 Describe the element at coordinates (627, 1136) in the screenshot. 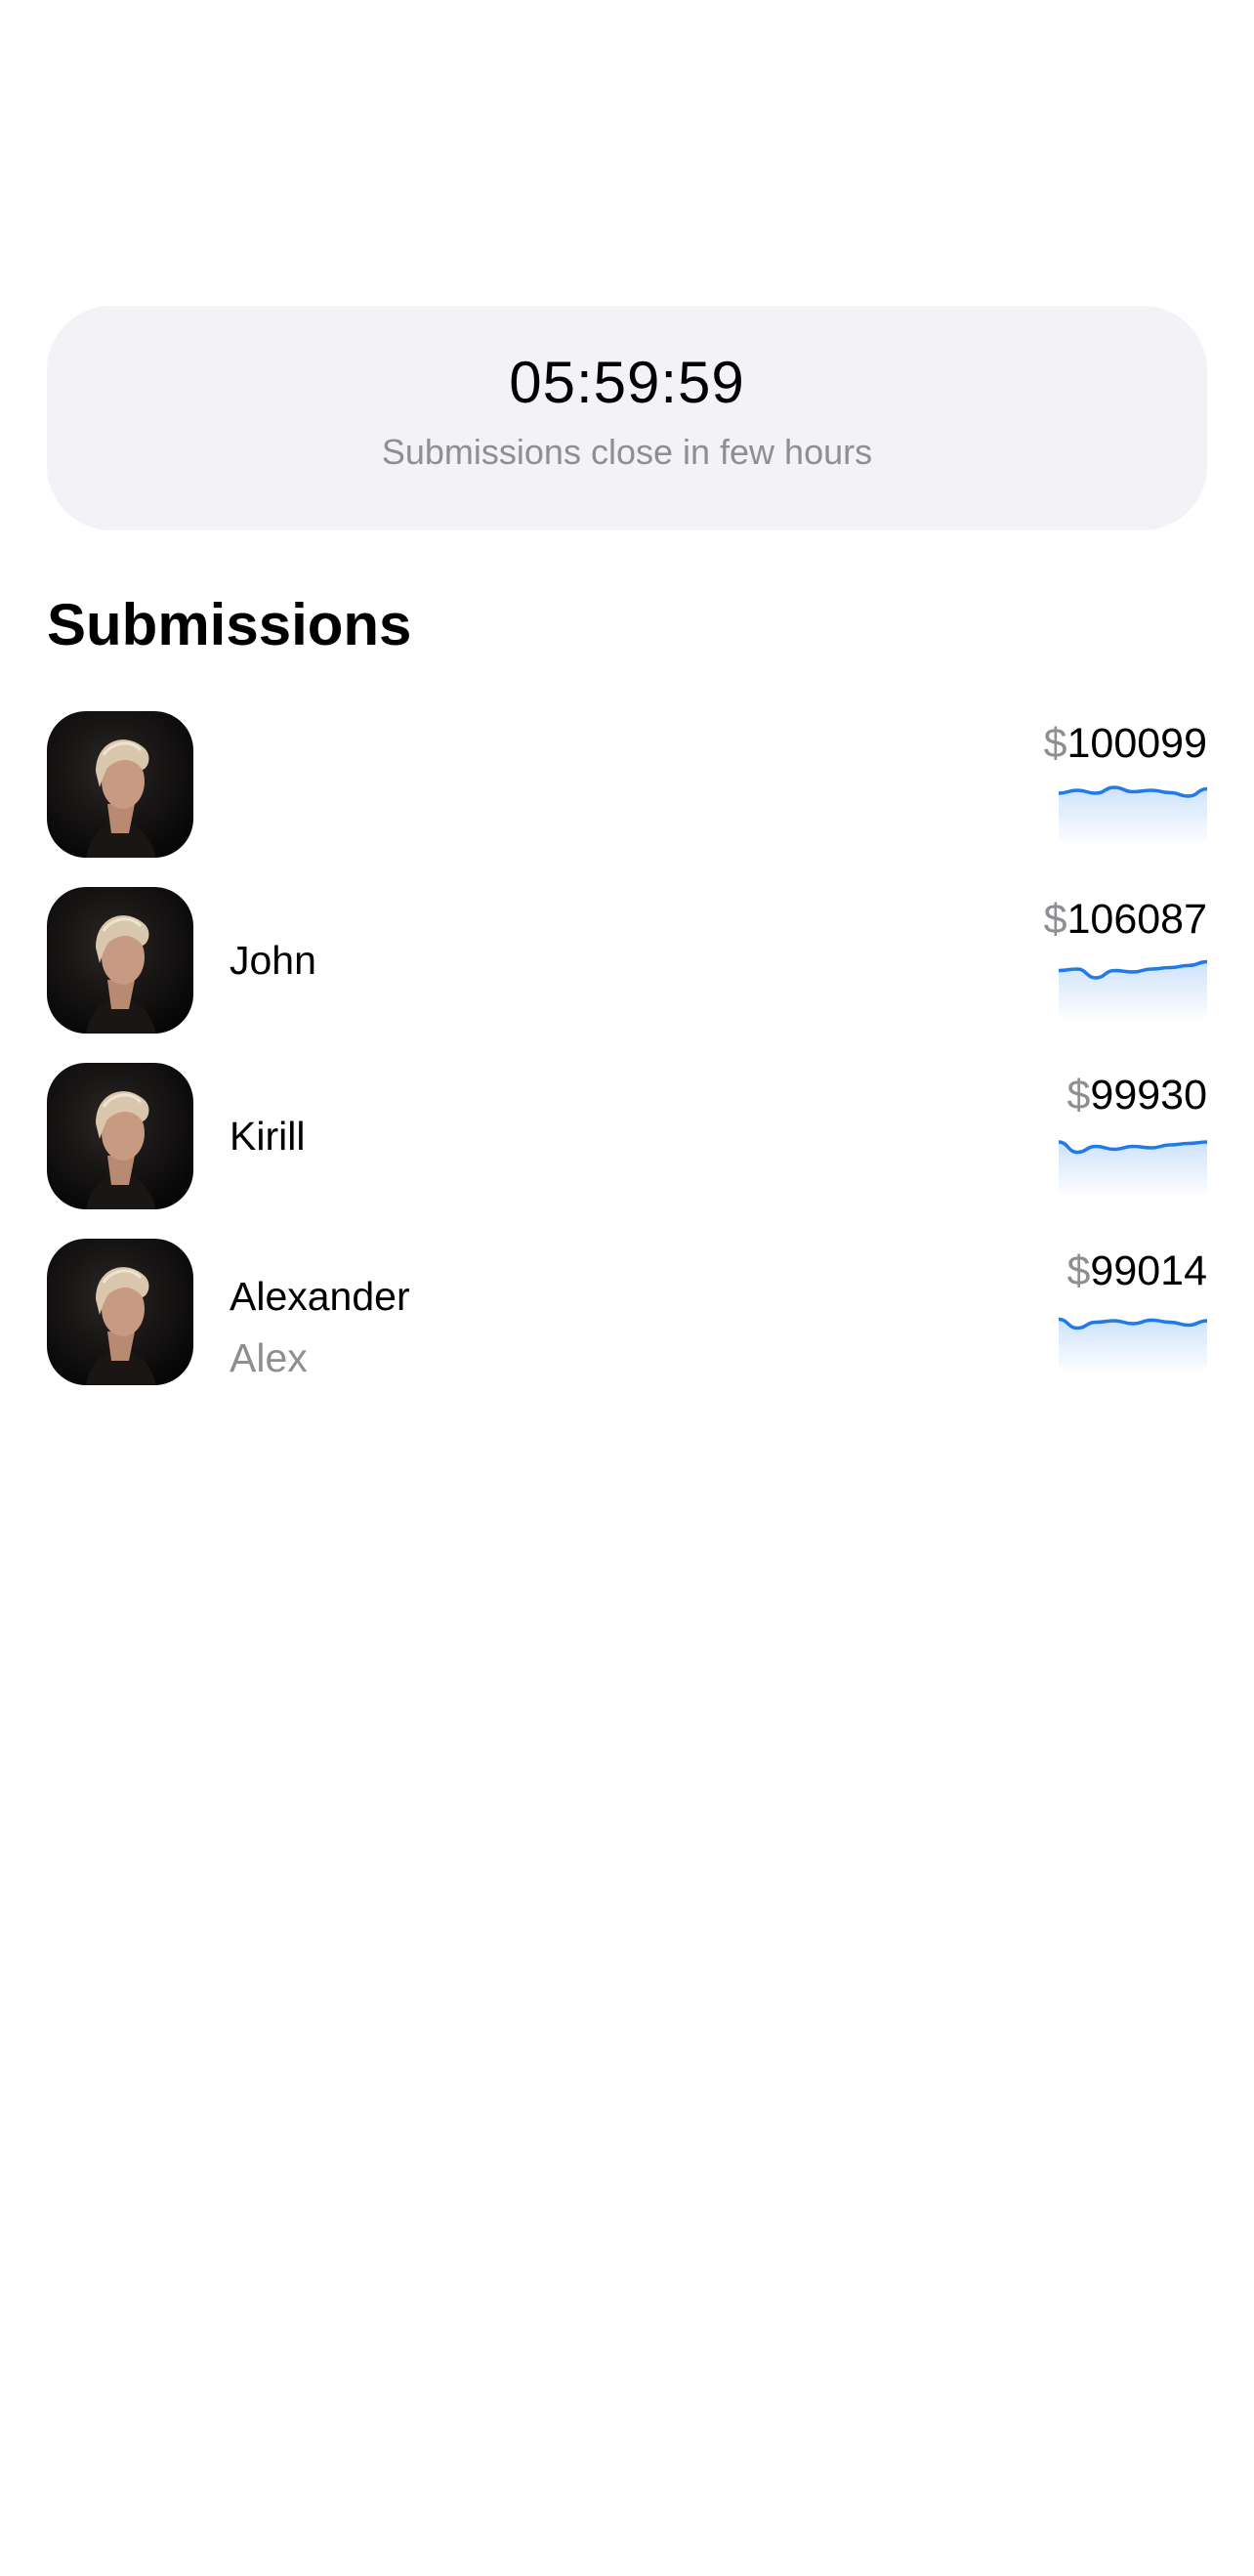

I see `submission-row: Kirill $99930` at that location.